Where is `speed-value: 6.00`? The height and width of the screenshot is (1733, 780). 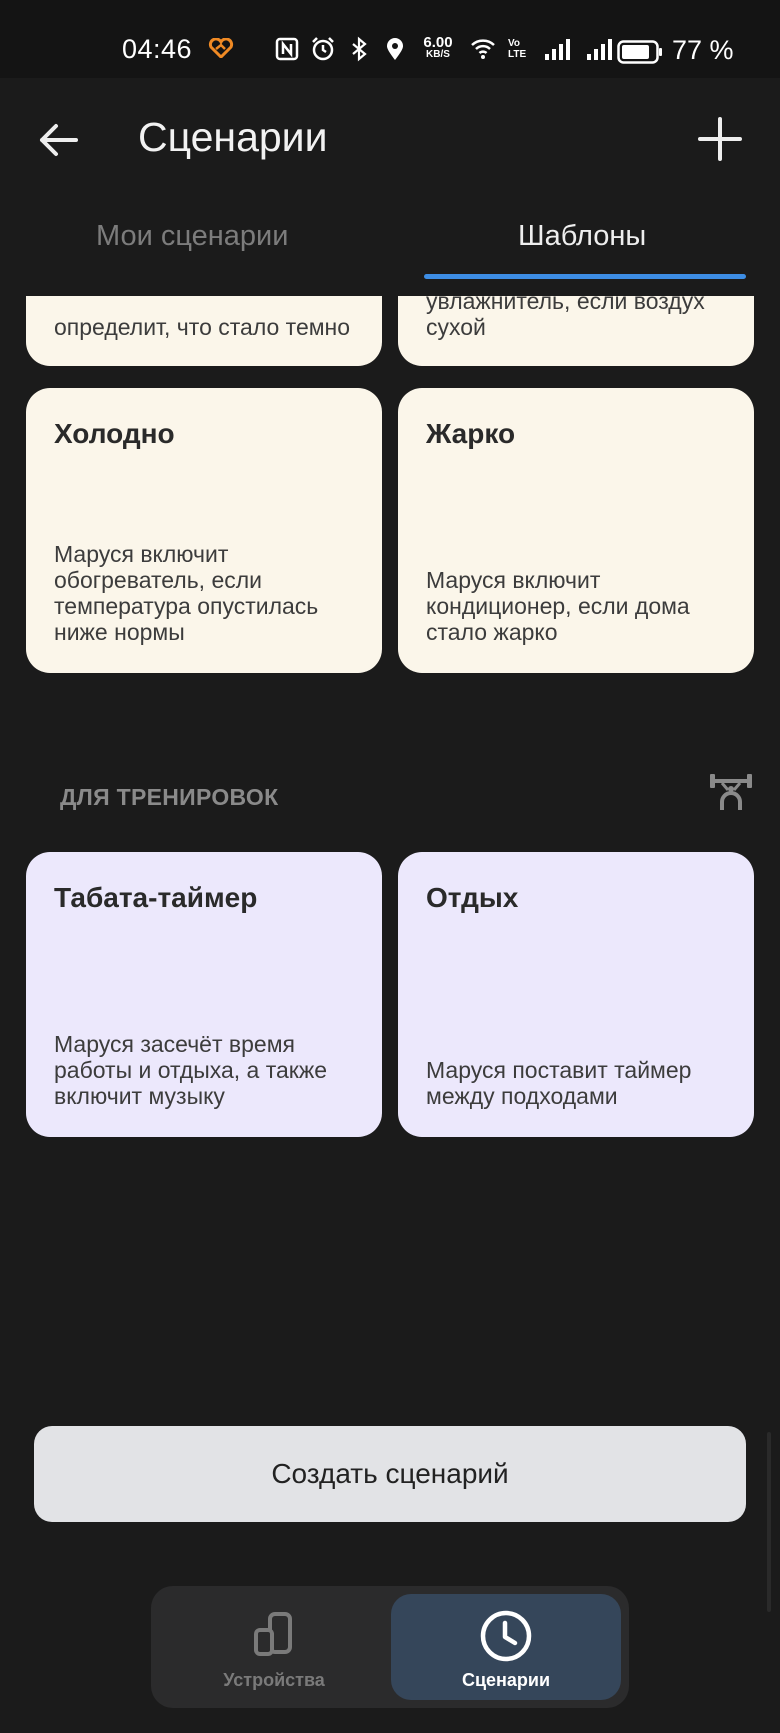
speed-value: 6.00 is located at coordinates (438, 42).